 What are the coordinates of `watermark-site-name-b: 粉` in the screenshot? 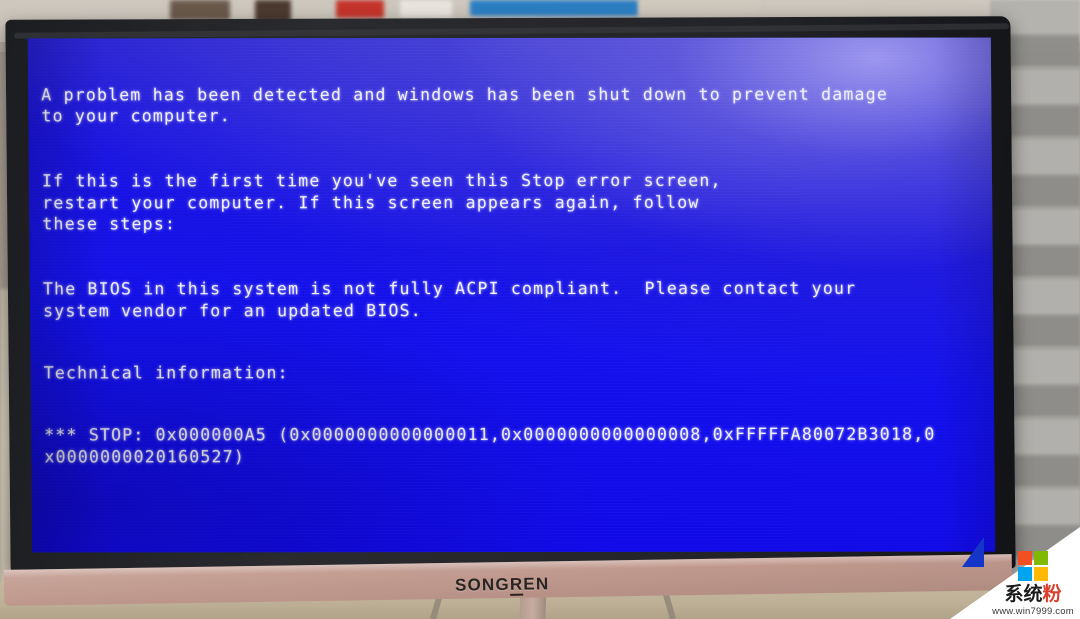 It's located at (1052, 594).